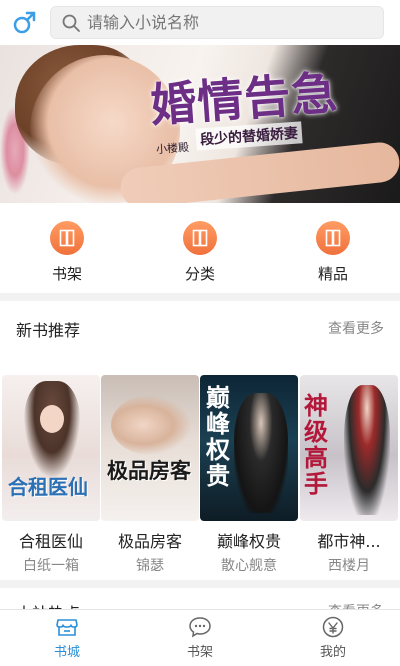  Describe the element at coordinates (349, 566) in the screenshot. I see `book-author: 西楼月` at that location.